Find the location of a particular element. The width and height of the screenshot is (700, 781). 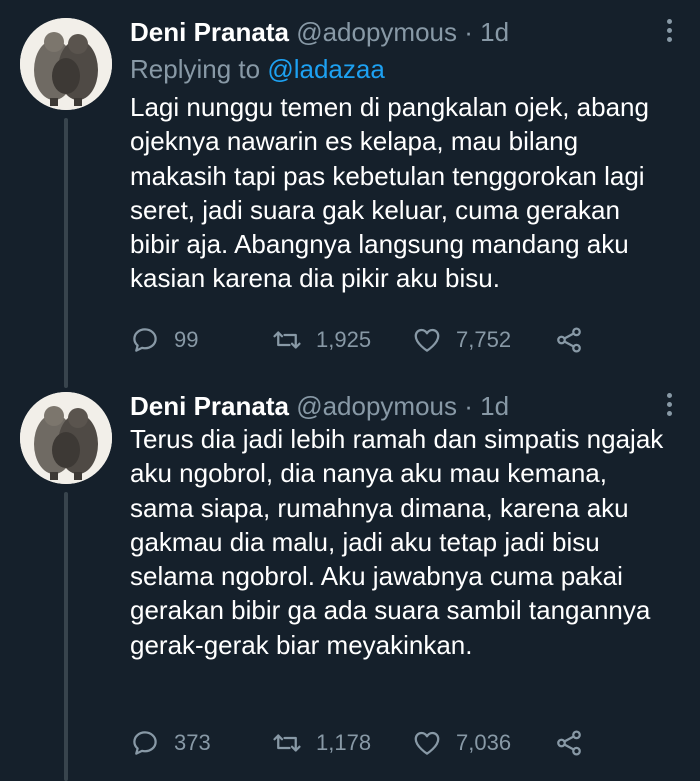

like-button: 7,036 is located at coordinates (461, 743).